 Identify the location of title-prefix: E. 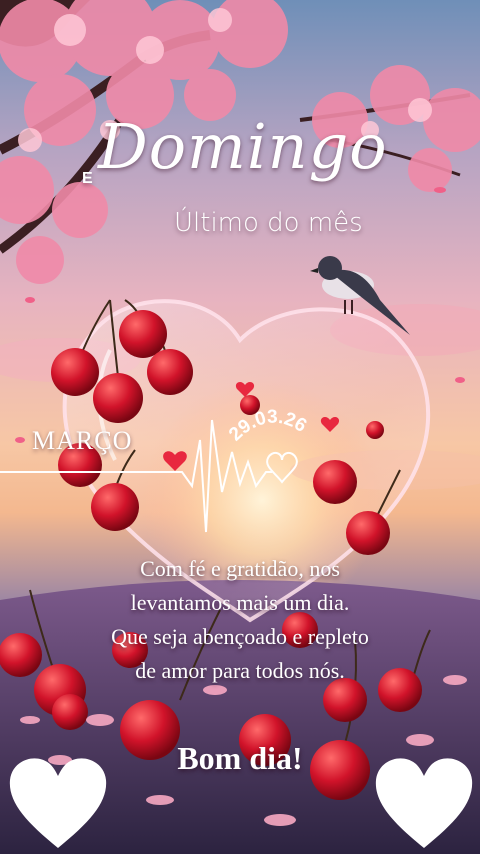
(87, 178).